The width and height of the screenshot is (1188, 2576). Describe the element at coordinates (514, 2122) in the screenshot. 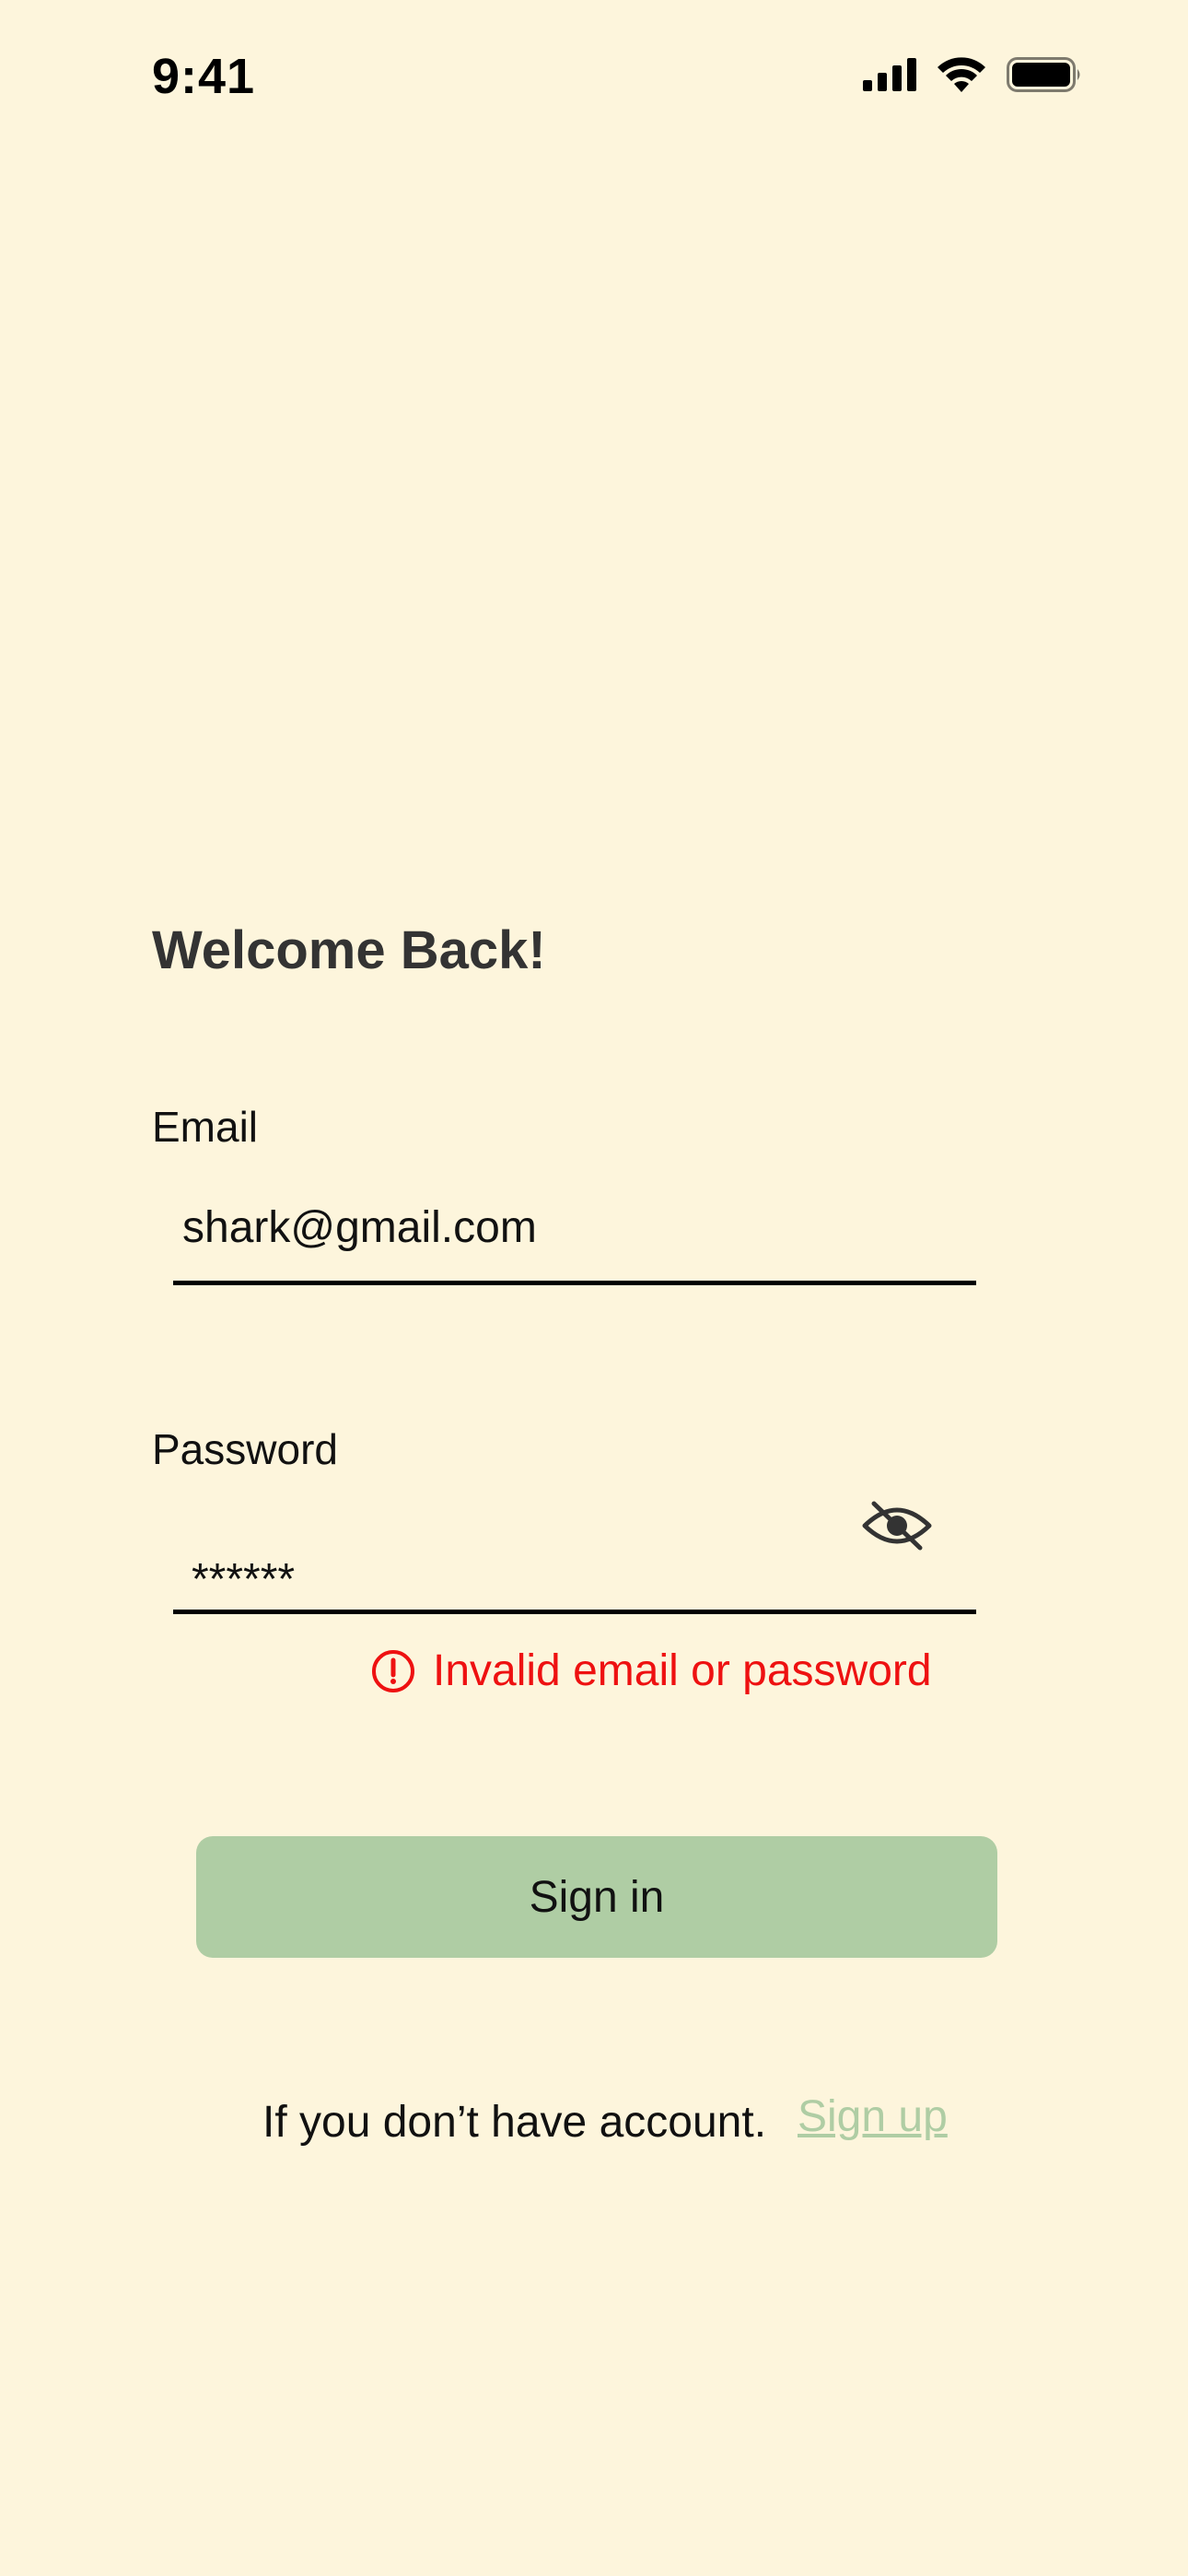

I see `signup-prompt: If you don’t have account.` at that location.